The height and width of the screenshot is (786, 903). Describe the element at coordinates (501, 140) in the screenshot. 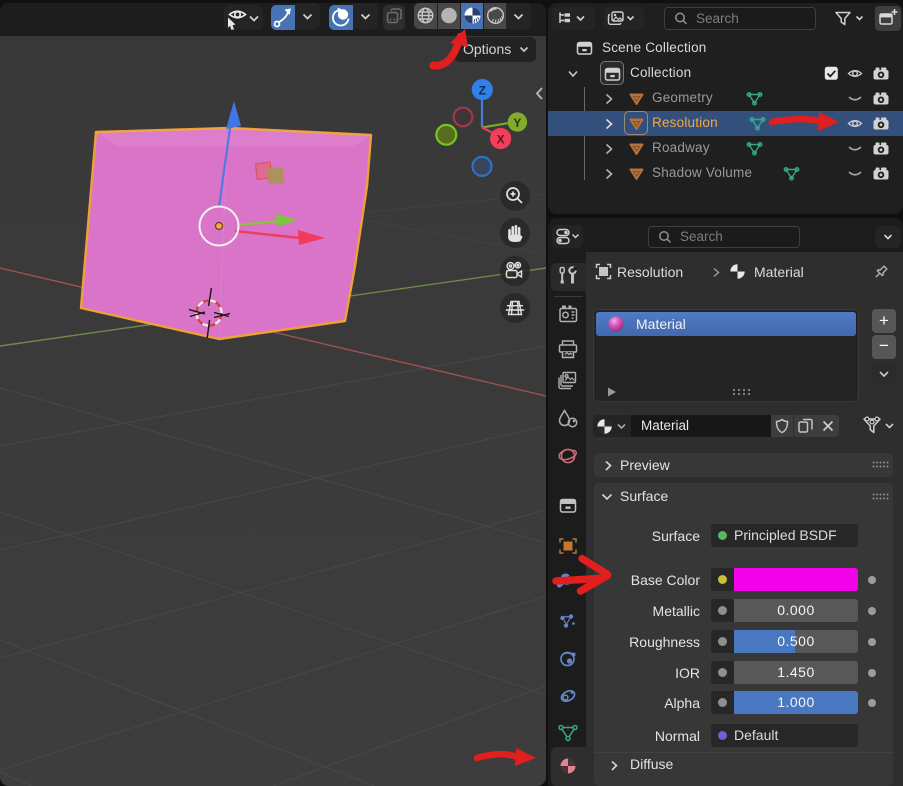

I see `svg-text: X` at that location.